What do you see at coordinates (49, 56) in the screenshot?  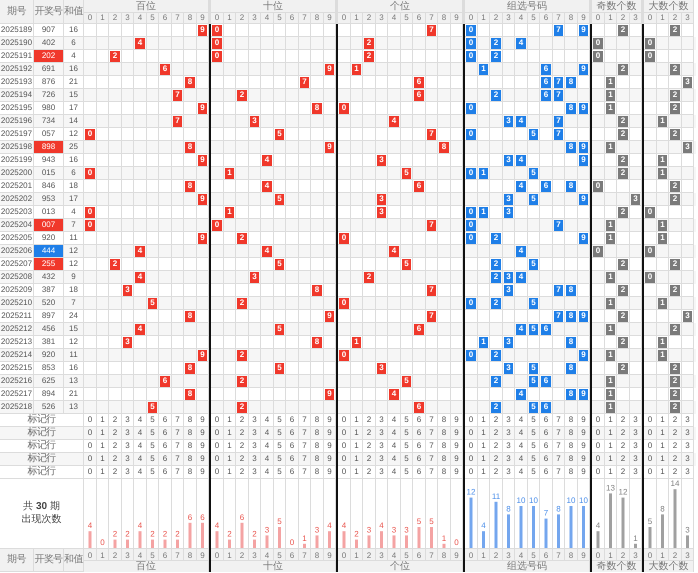 I see `draw-number: 202` at bounding box center [49, 56].